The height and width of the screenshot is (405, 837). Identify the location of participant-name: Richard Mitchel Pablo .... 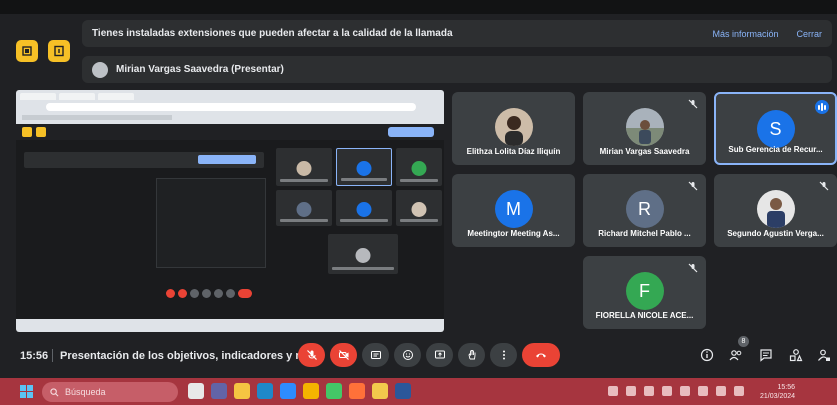
(644, 233).